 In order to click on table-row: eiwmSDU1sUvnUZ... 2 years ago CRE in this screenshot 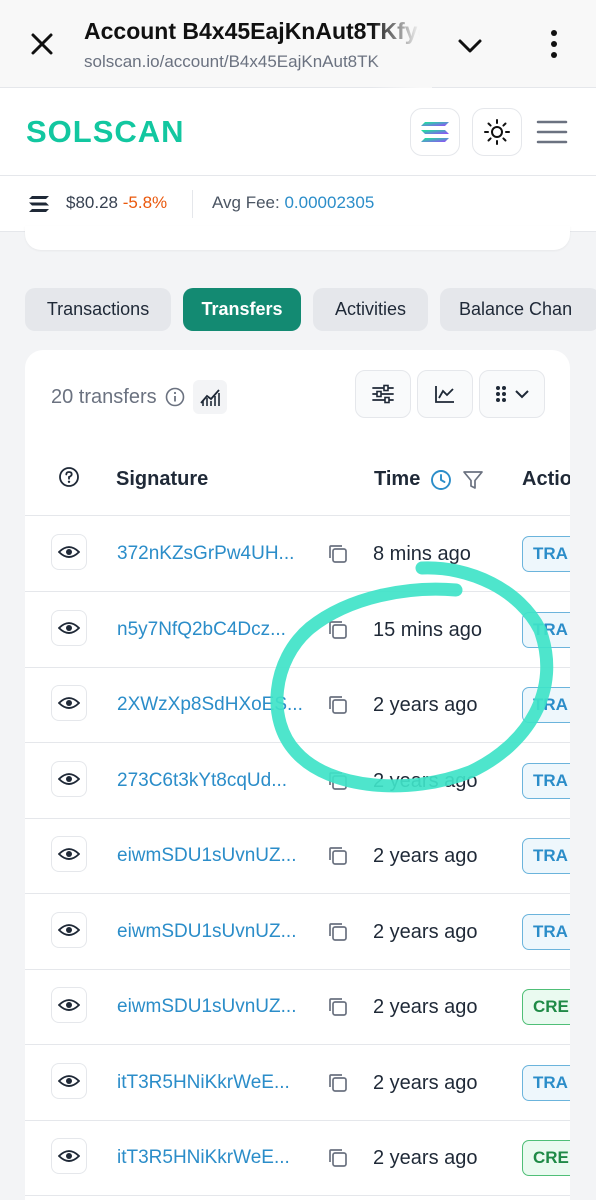, I will do `click(297, 1007)`.